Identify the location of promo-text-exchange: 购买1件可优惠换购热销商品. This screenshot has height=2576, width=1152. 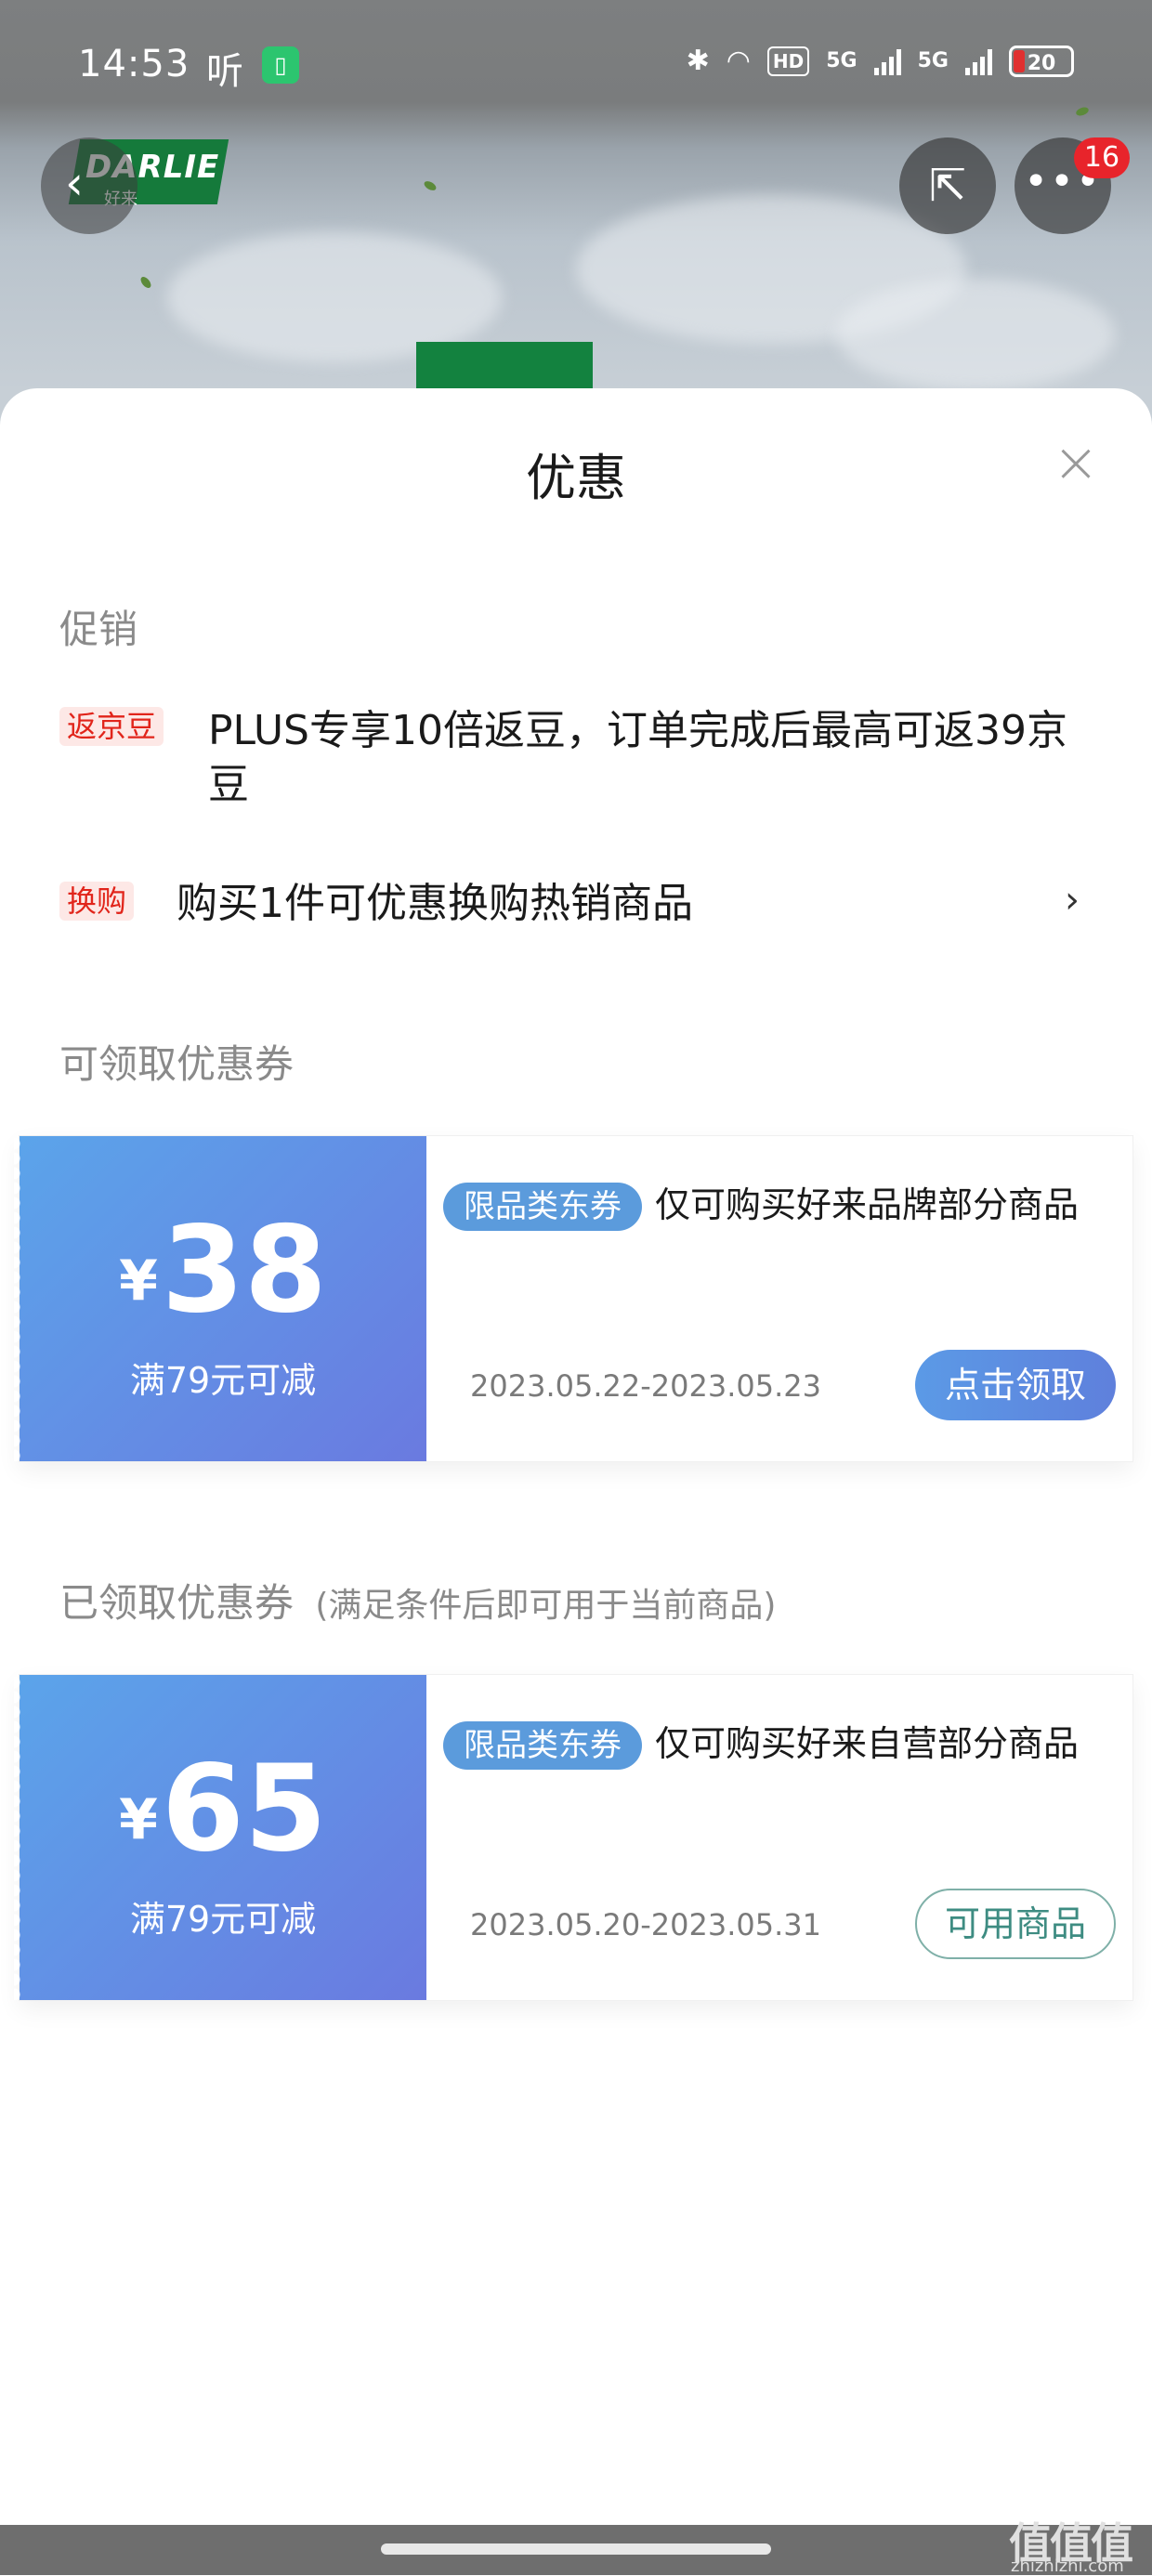
(585, 904).